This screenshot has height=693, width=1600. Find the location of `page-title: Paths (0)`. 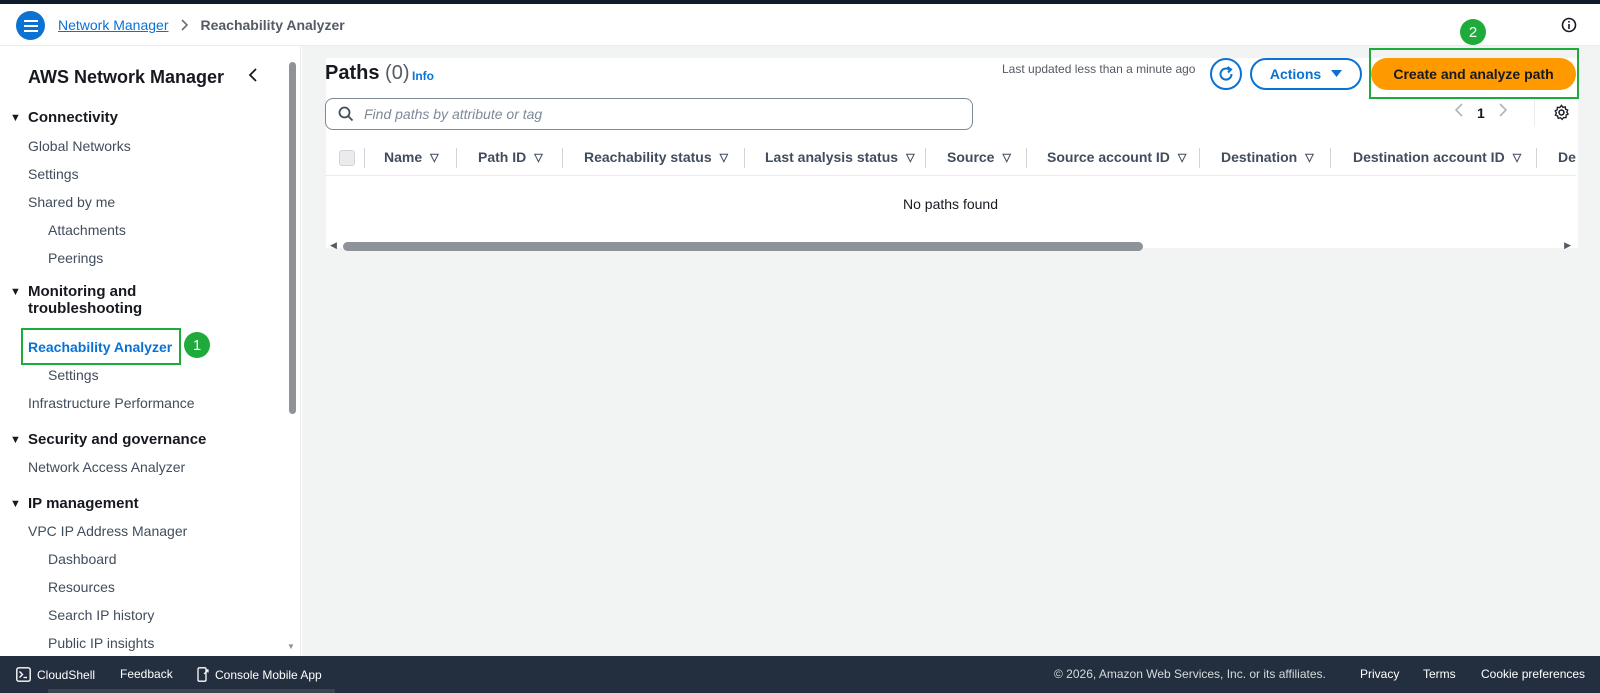

page-title: Paths (0) is located at coordinates (367, 73).